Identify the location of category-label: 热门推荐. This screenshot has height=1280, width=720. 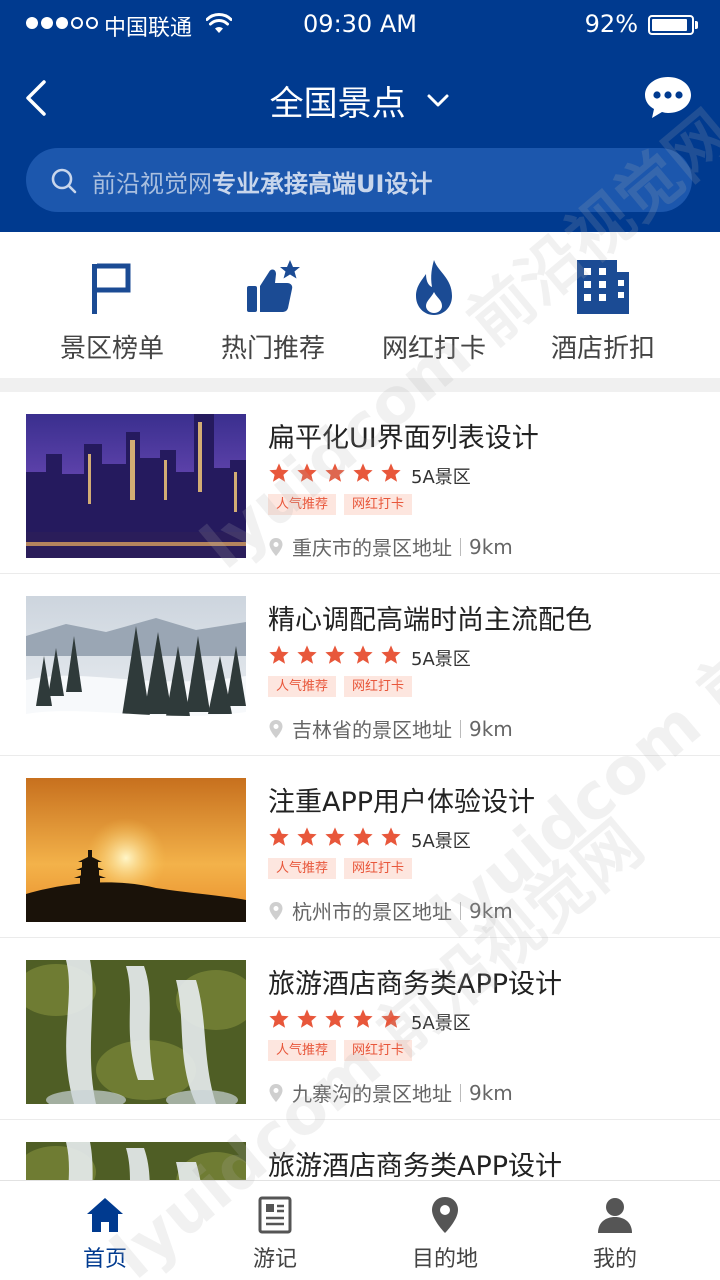
(272, 349).